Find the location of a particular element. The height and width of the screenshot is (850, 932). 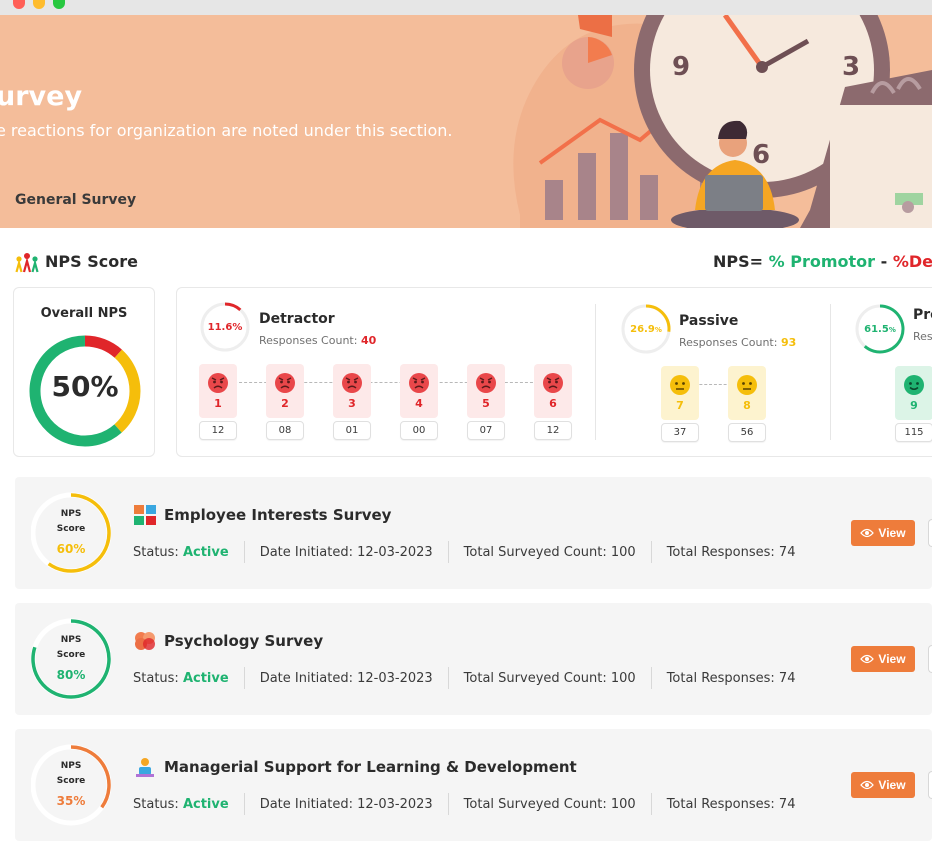

passive-title: Passive is located at coordinates (709, 321).